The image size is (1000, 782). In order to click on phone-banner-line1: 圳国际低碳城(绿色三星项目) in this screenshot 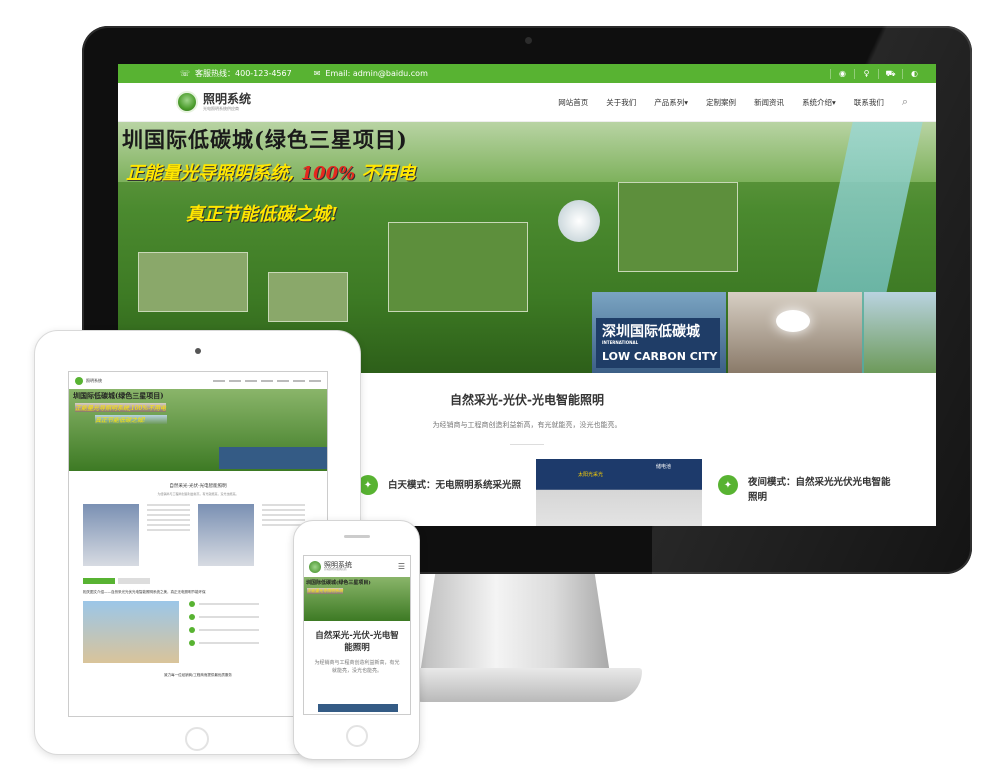, I will do `click(338, 583)`.